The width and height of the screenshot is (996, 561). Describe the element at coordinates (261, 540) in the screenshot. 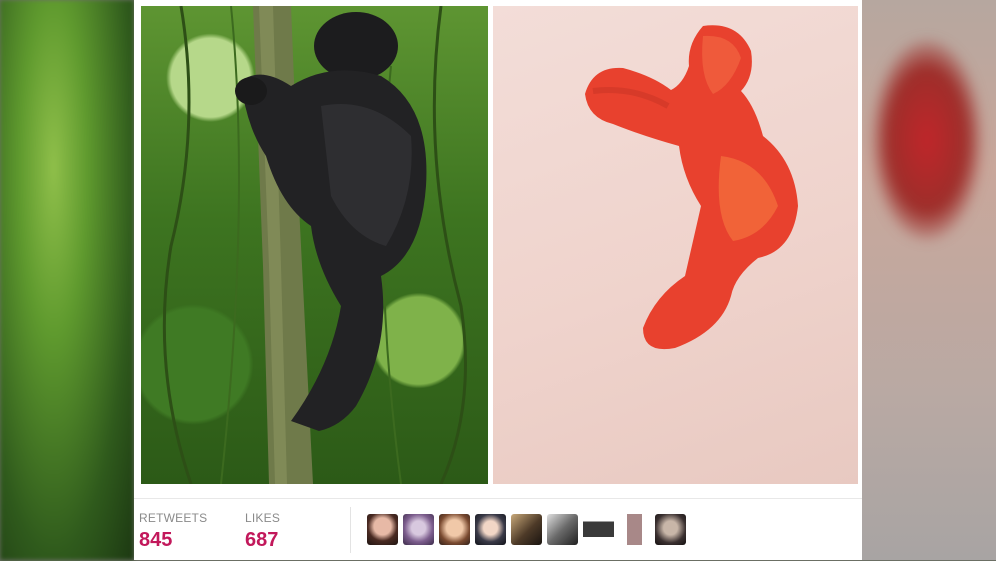

I see `likes-count: 687` at that location.